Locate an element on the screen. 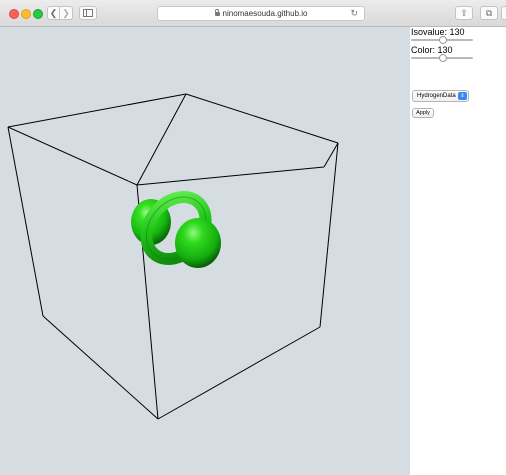 This screenshot has width=506, height=475. address-bar: ninomaesouda.github.io ↻ is located at coordinates (261, 13).